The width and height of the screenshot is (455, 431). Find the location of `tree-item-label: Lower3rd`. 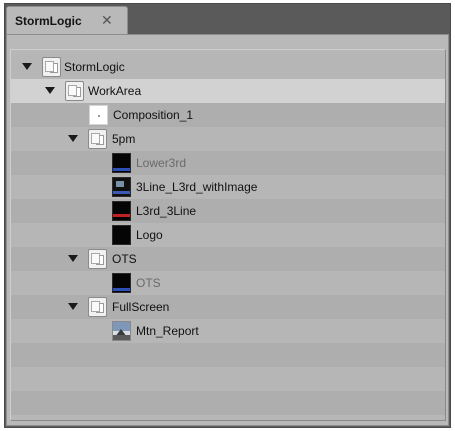

tree-item-label: Lower3rd is located at coordinates (161, 163).